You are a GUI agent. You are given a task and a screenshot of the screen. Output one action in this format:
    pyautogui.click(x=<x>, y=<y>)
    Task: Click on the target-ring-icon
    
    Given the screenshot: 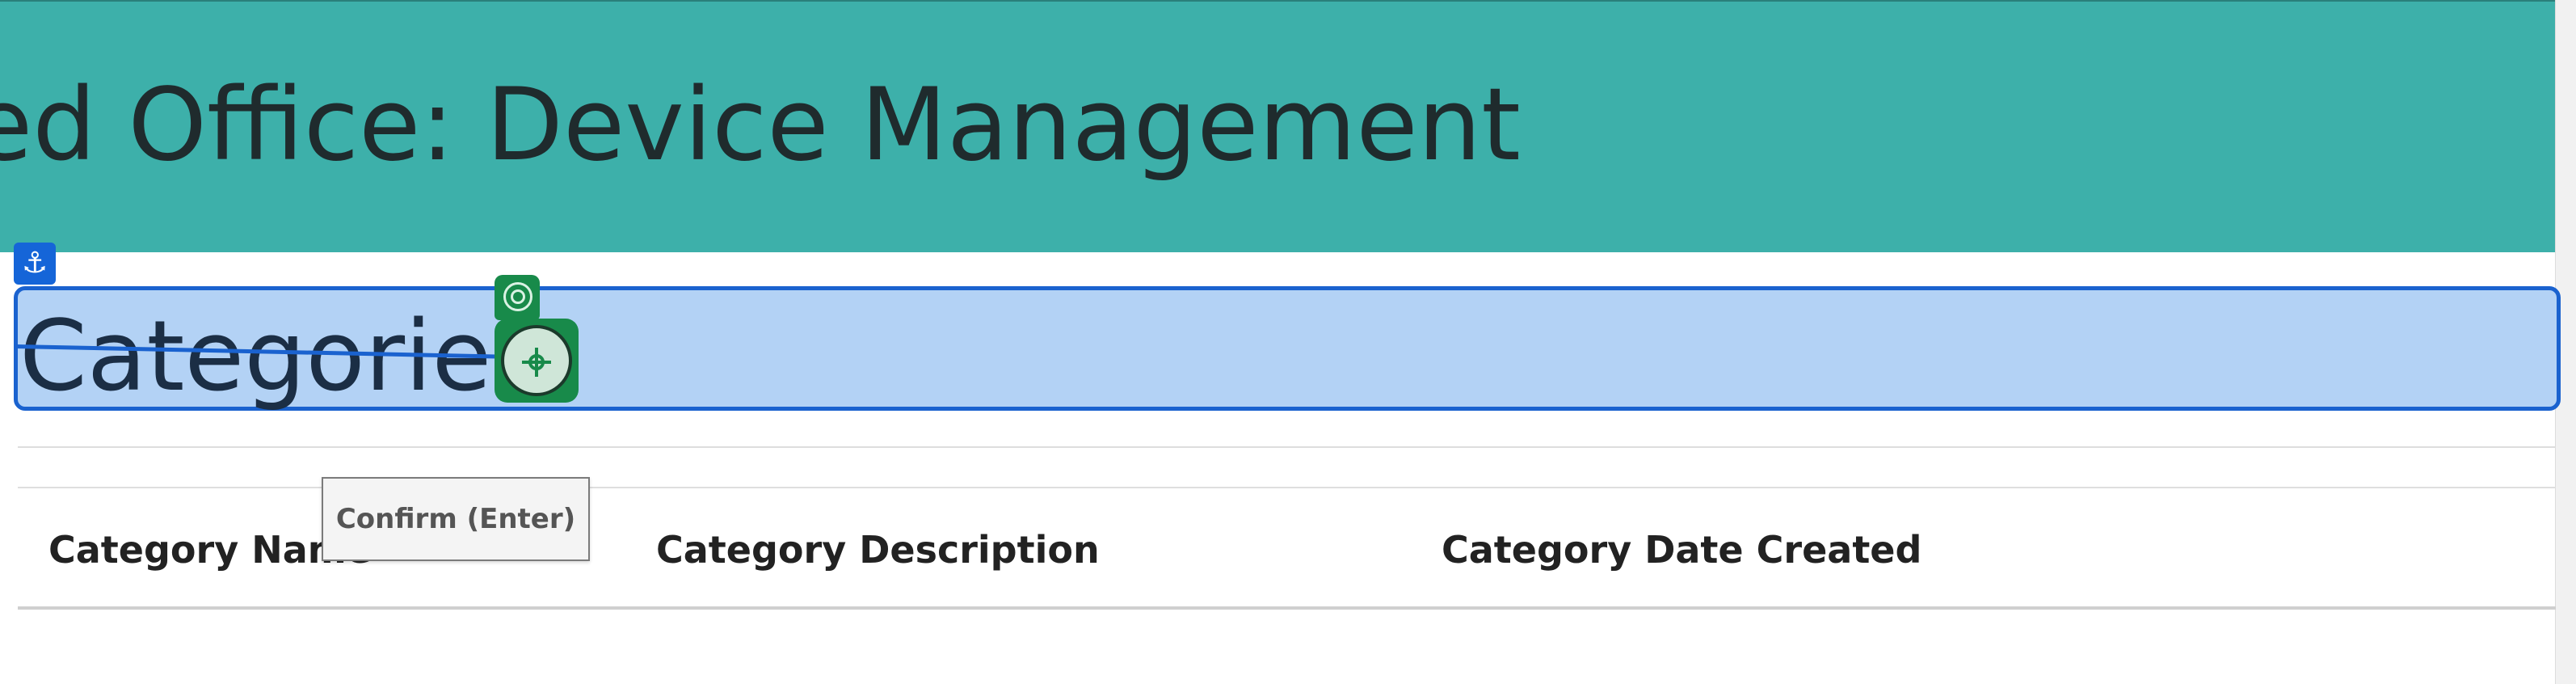 What is the action you would take?
    pyautogui.click(x=517, y=297)
    